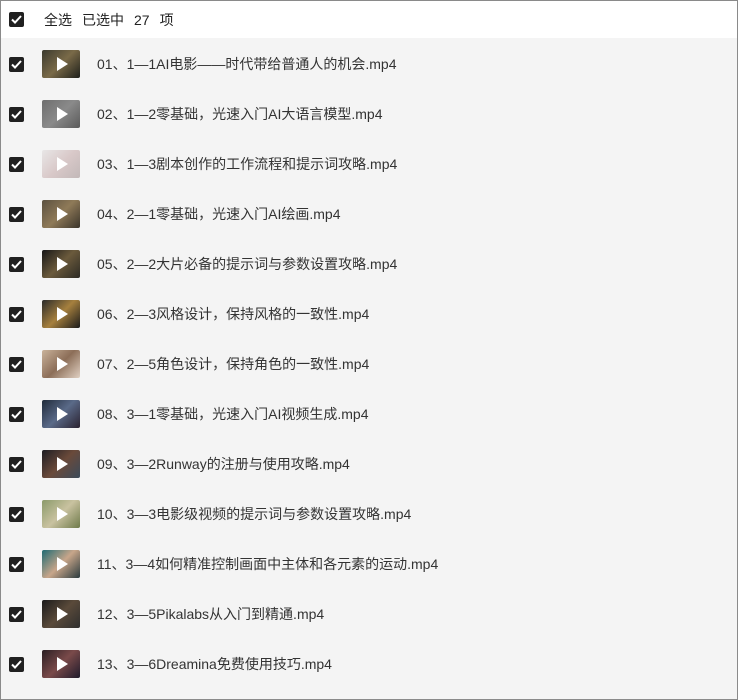  What do you see at coordinates (233, 414) in the screenshot?
I see `file-name: 08、3—1零基础，光速入门AI视频生成.mp4` at bounding box center [233, 414].